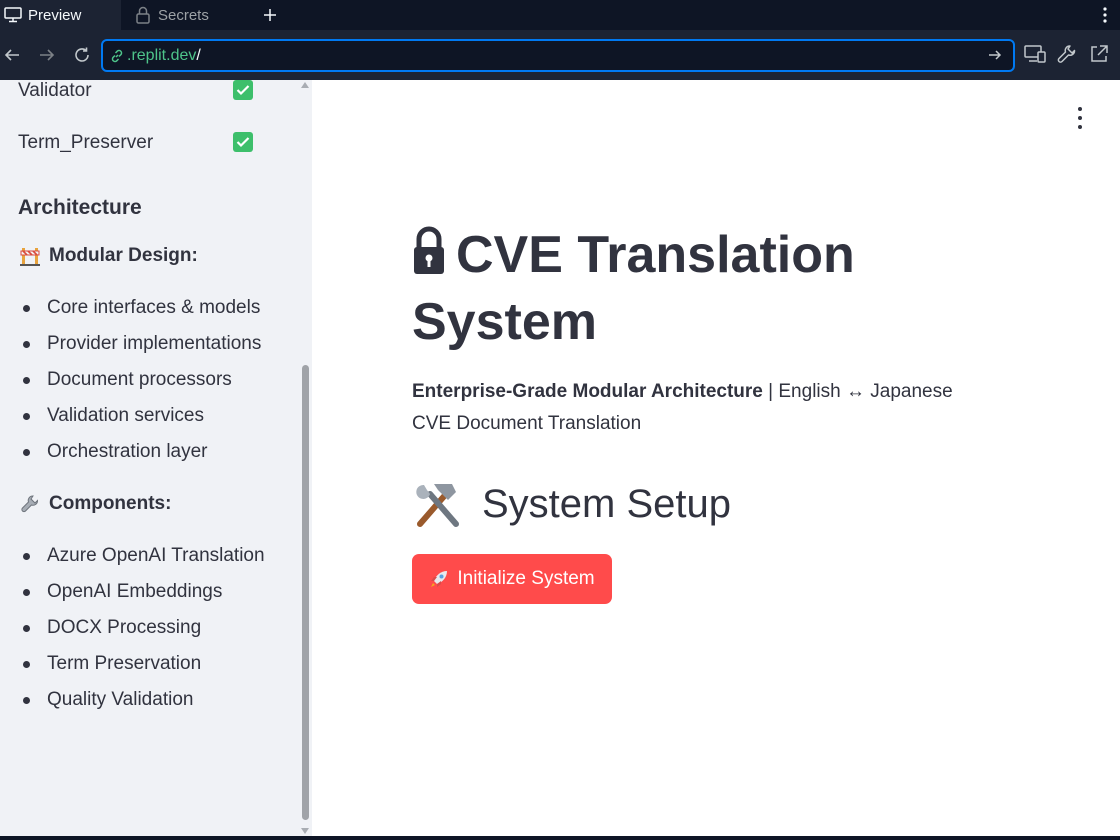 The width and height of the screenshot is (1120, 840). What do you see at coordinates (560, 838) in the screenshot?
I see `window-bottom-edge` at bounding box center [560, 838].